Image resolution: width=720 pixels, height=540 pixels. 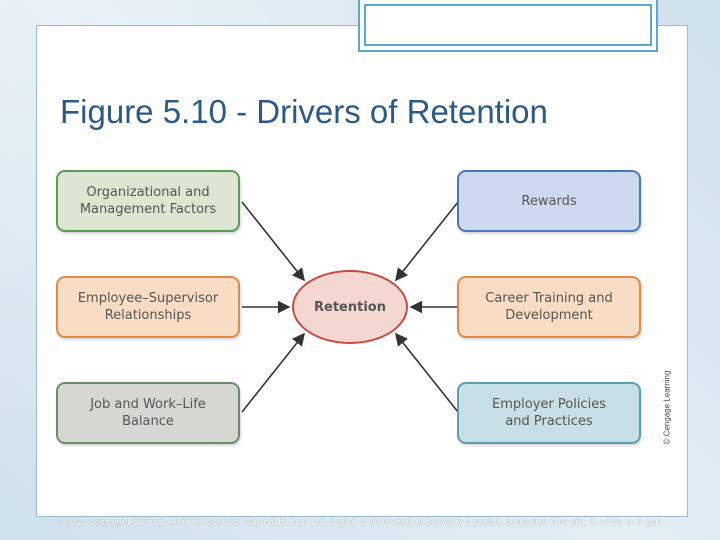 I want to click on box-rewards: Rewards, so click(x=549, y=201).